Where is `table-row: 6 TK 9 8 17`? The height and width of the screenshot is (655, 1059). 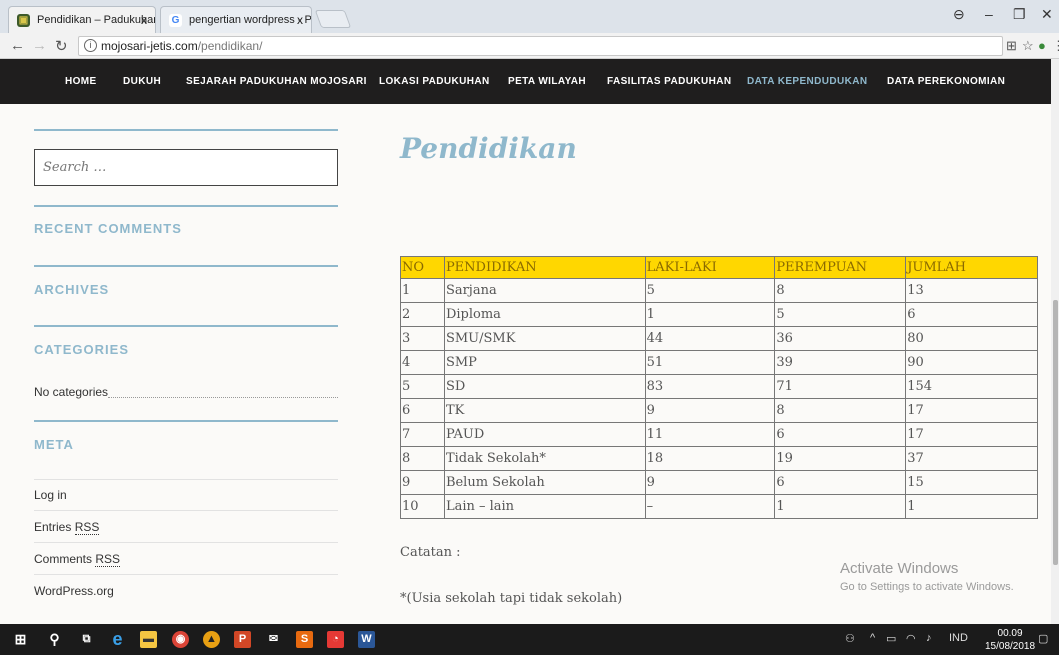
table-row: 6 TK 9 8 17 is located at coordinates (719, 410).